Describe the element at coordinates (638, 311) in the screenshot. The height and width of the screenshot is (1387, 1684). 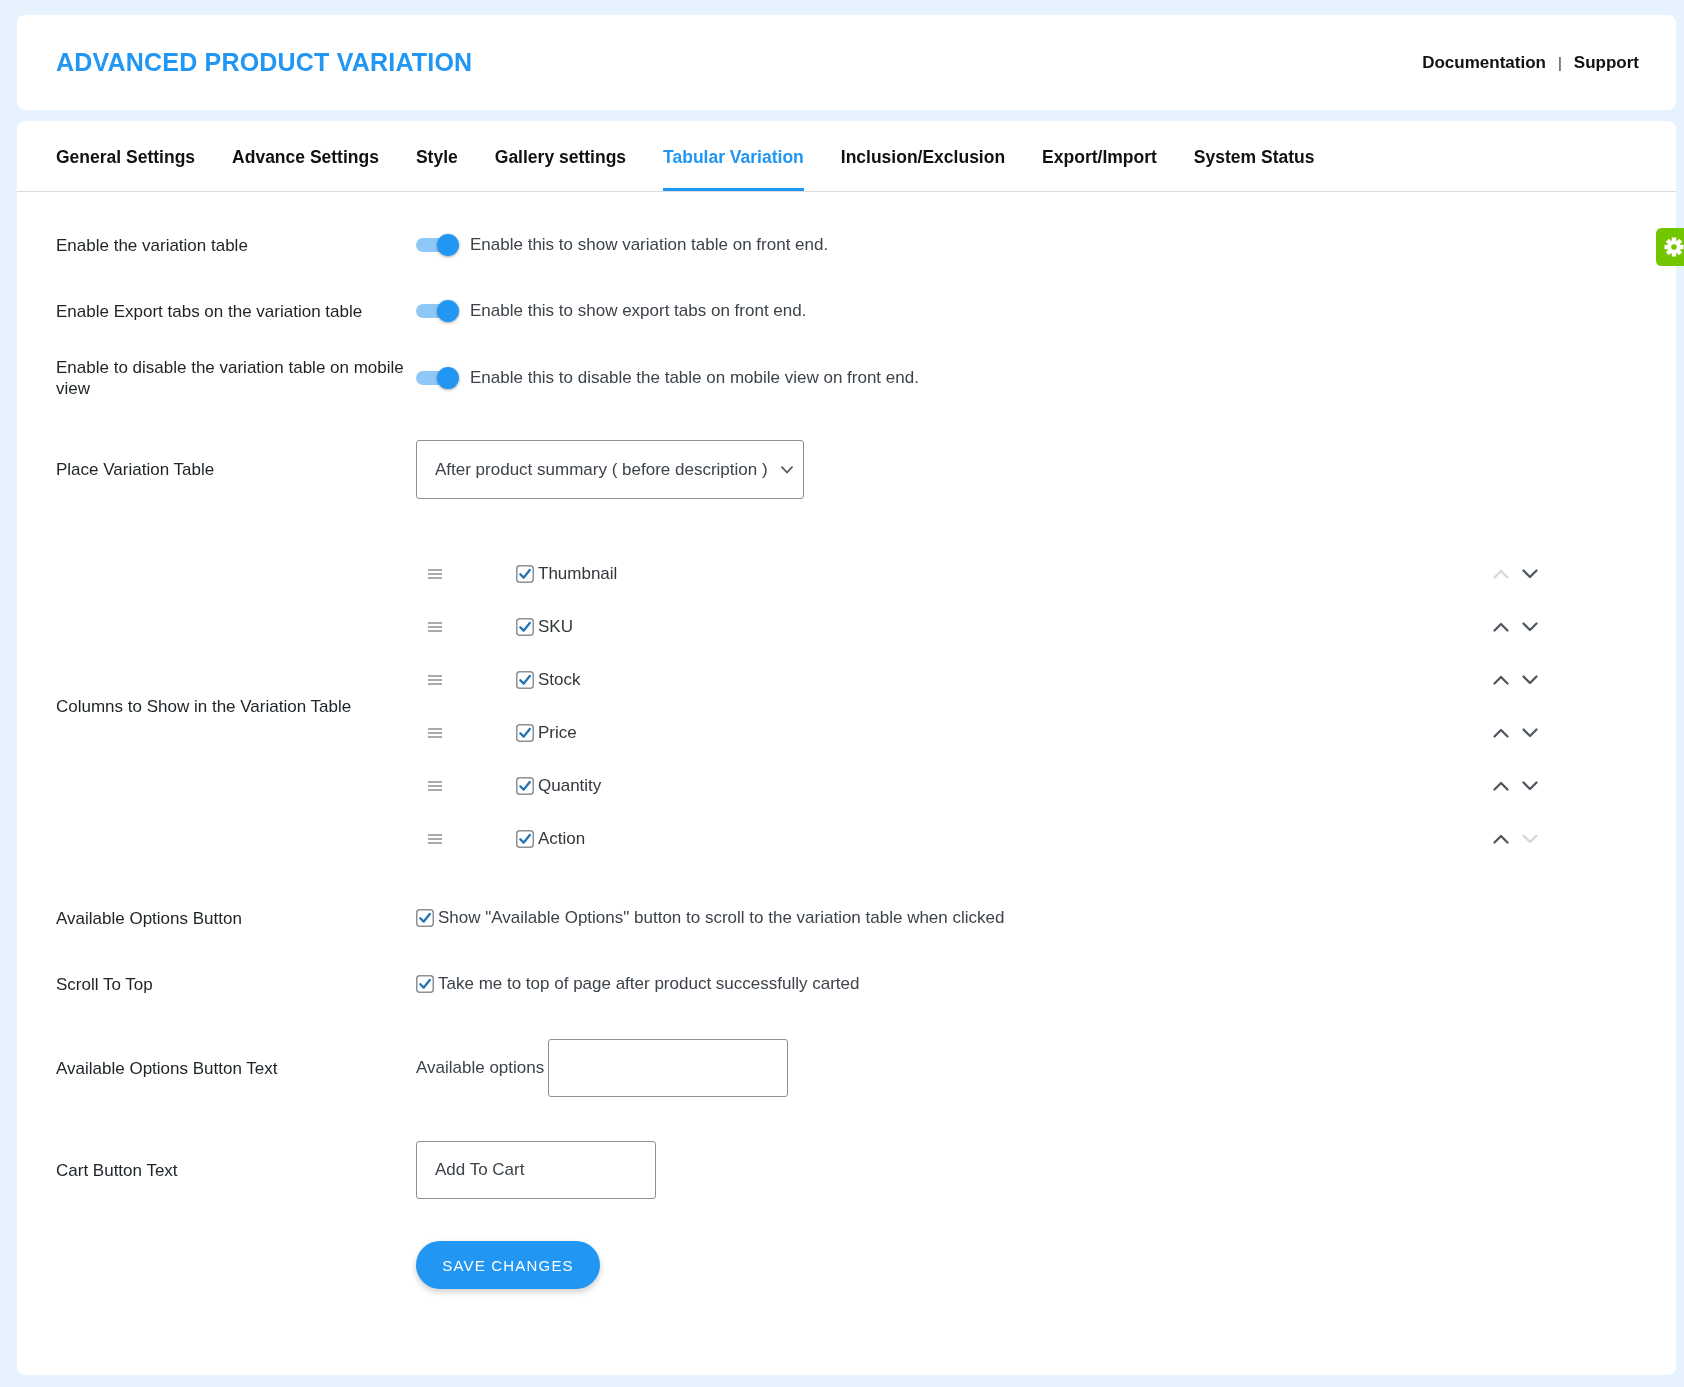
I see `setting-description: Enable this to show export tabs on front end.` at that location.